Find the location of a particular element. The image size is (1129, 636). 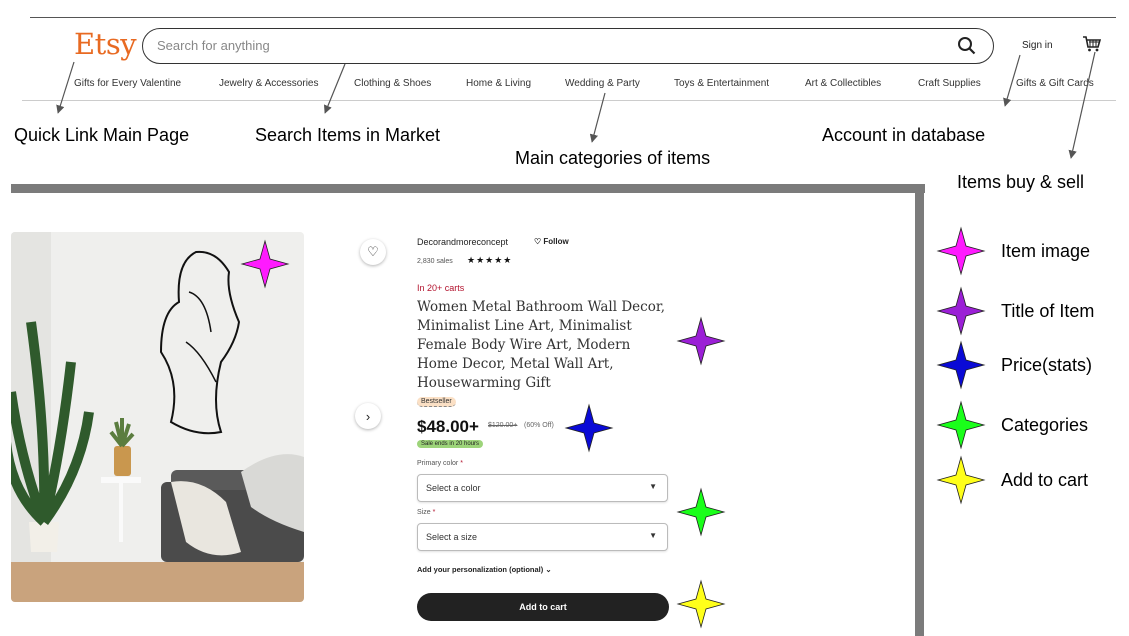

legend-marker-price-star-icon is located at coordinates (961, 365).